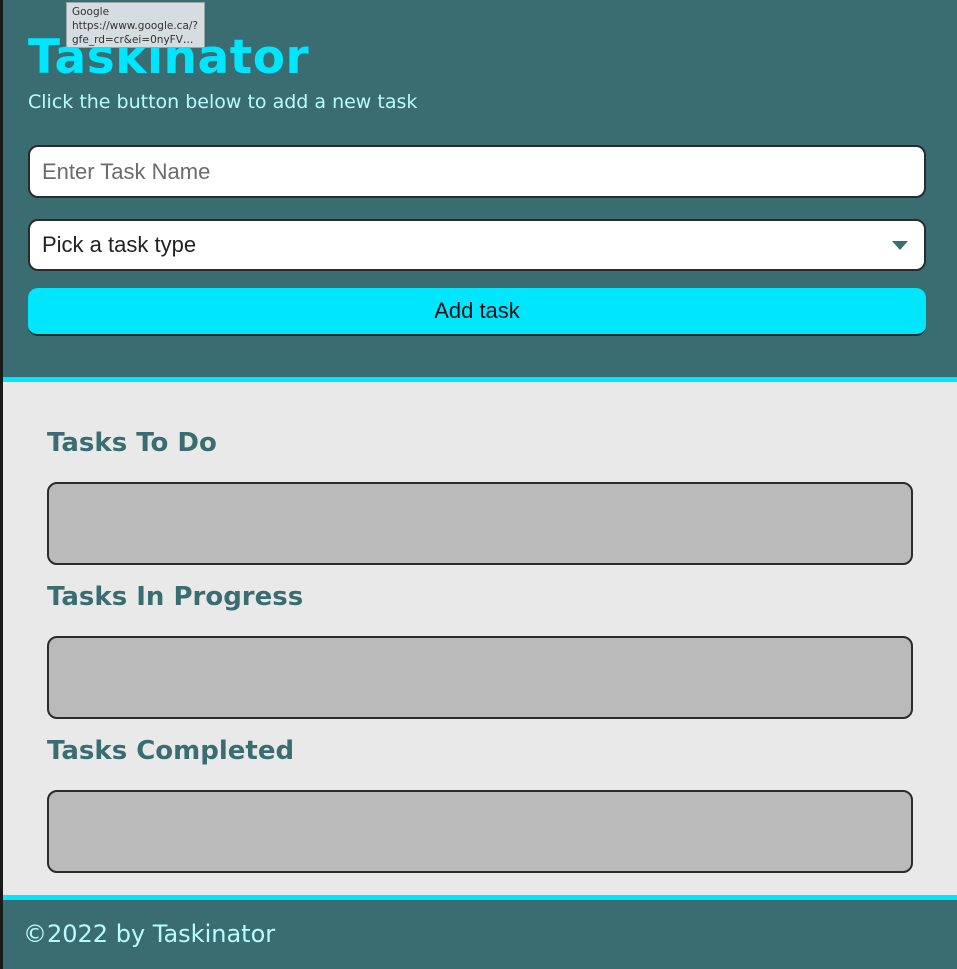 This screenshot has width=957, height=969. What do you see at coordinates (91, 12) in the screenshot?
I see `tooltip-title: Google` at bounding box center [91, 12].